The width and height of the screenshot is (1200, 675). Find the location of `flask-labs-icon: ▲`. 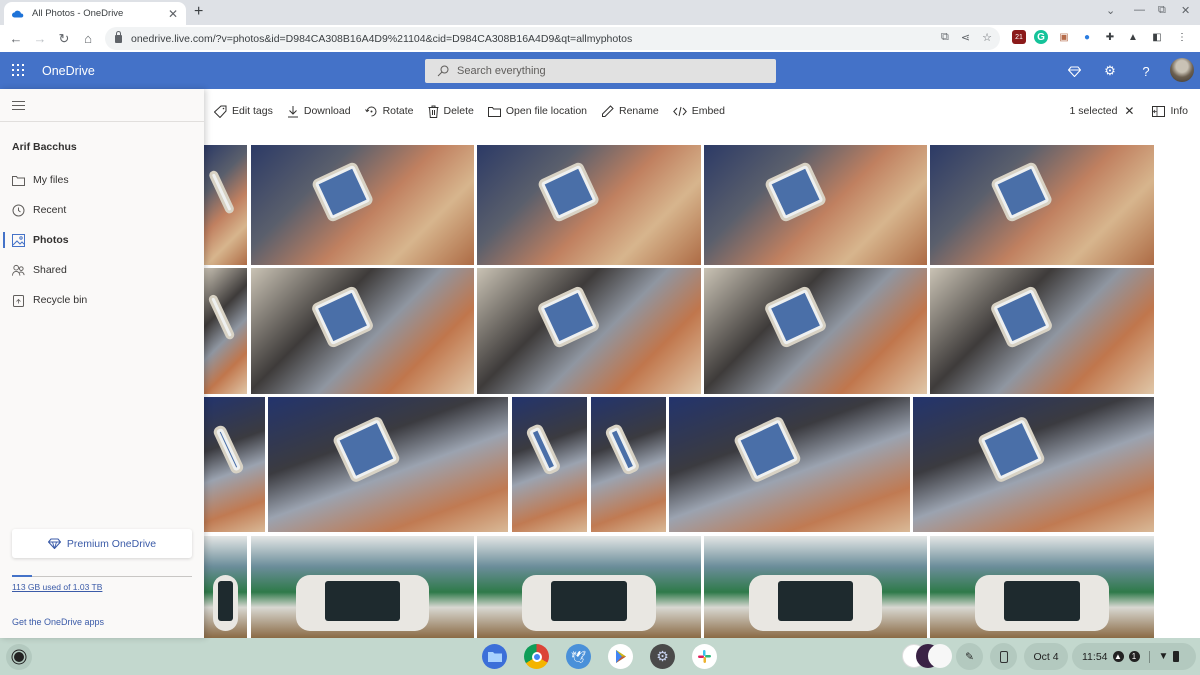

flask-labs-icon: ▲ is located at coordinates (1133, 37).